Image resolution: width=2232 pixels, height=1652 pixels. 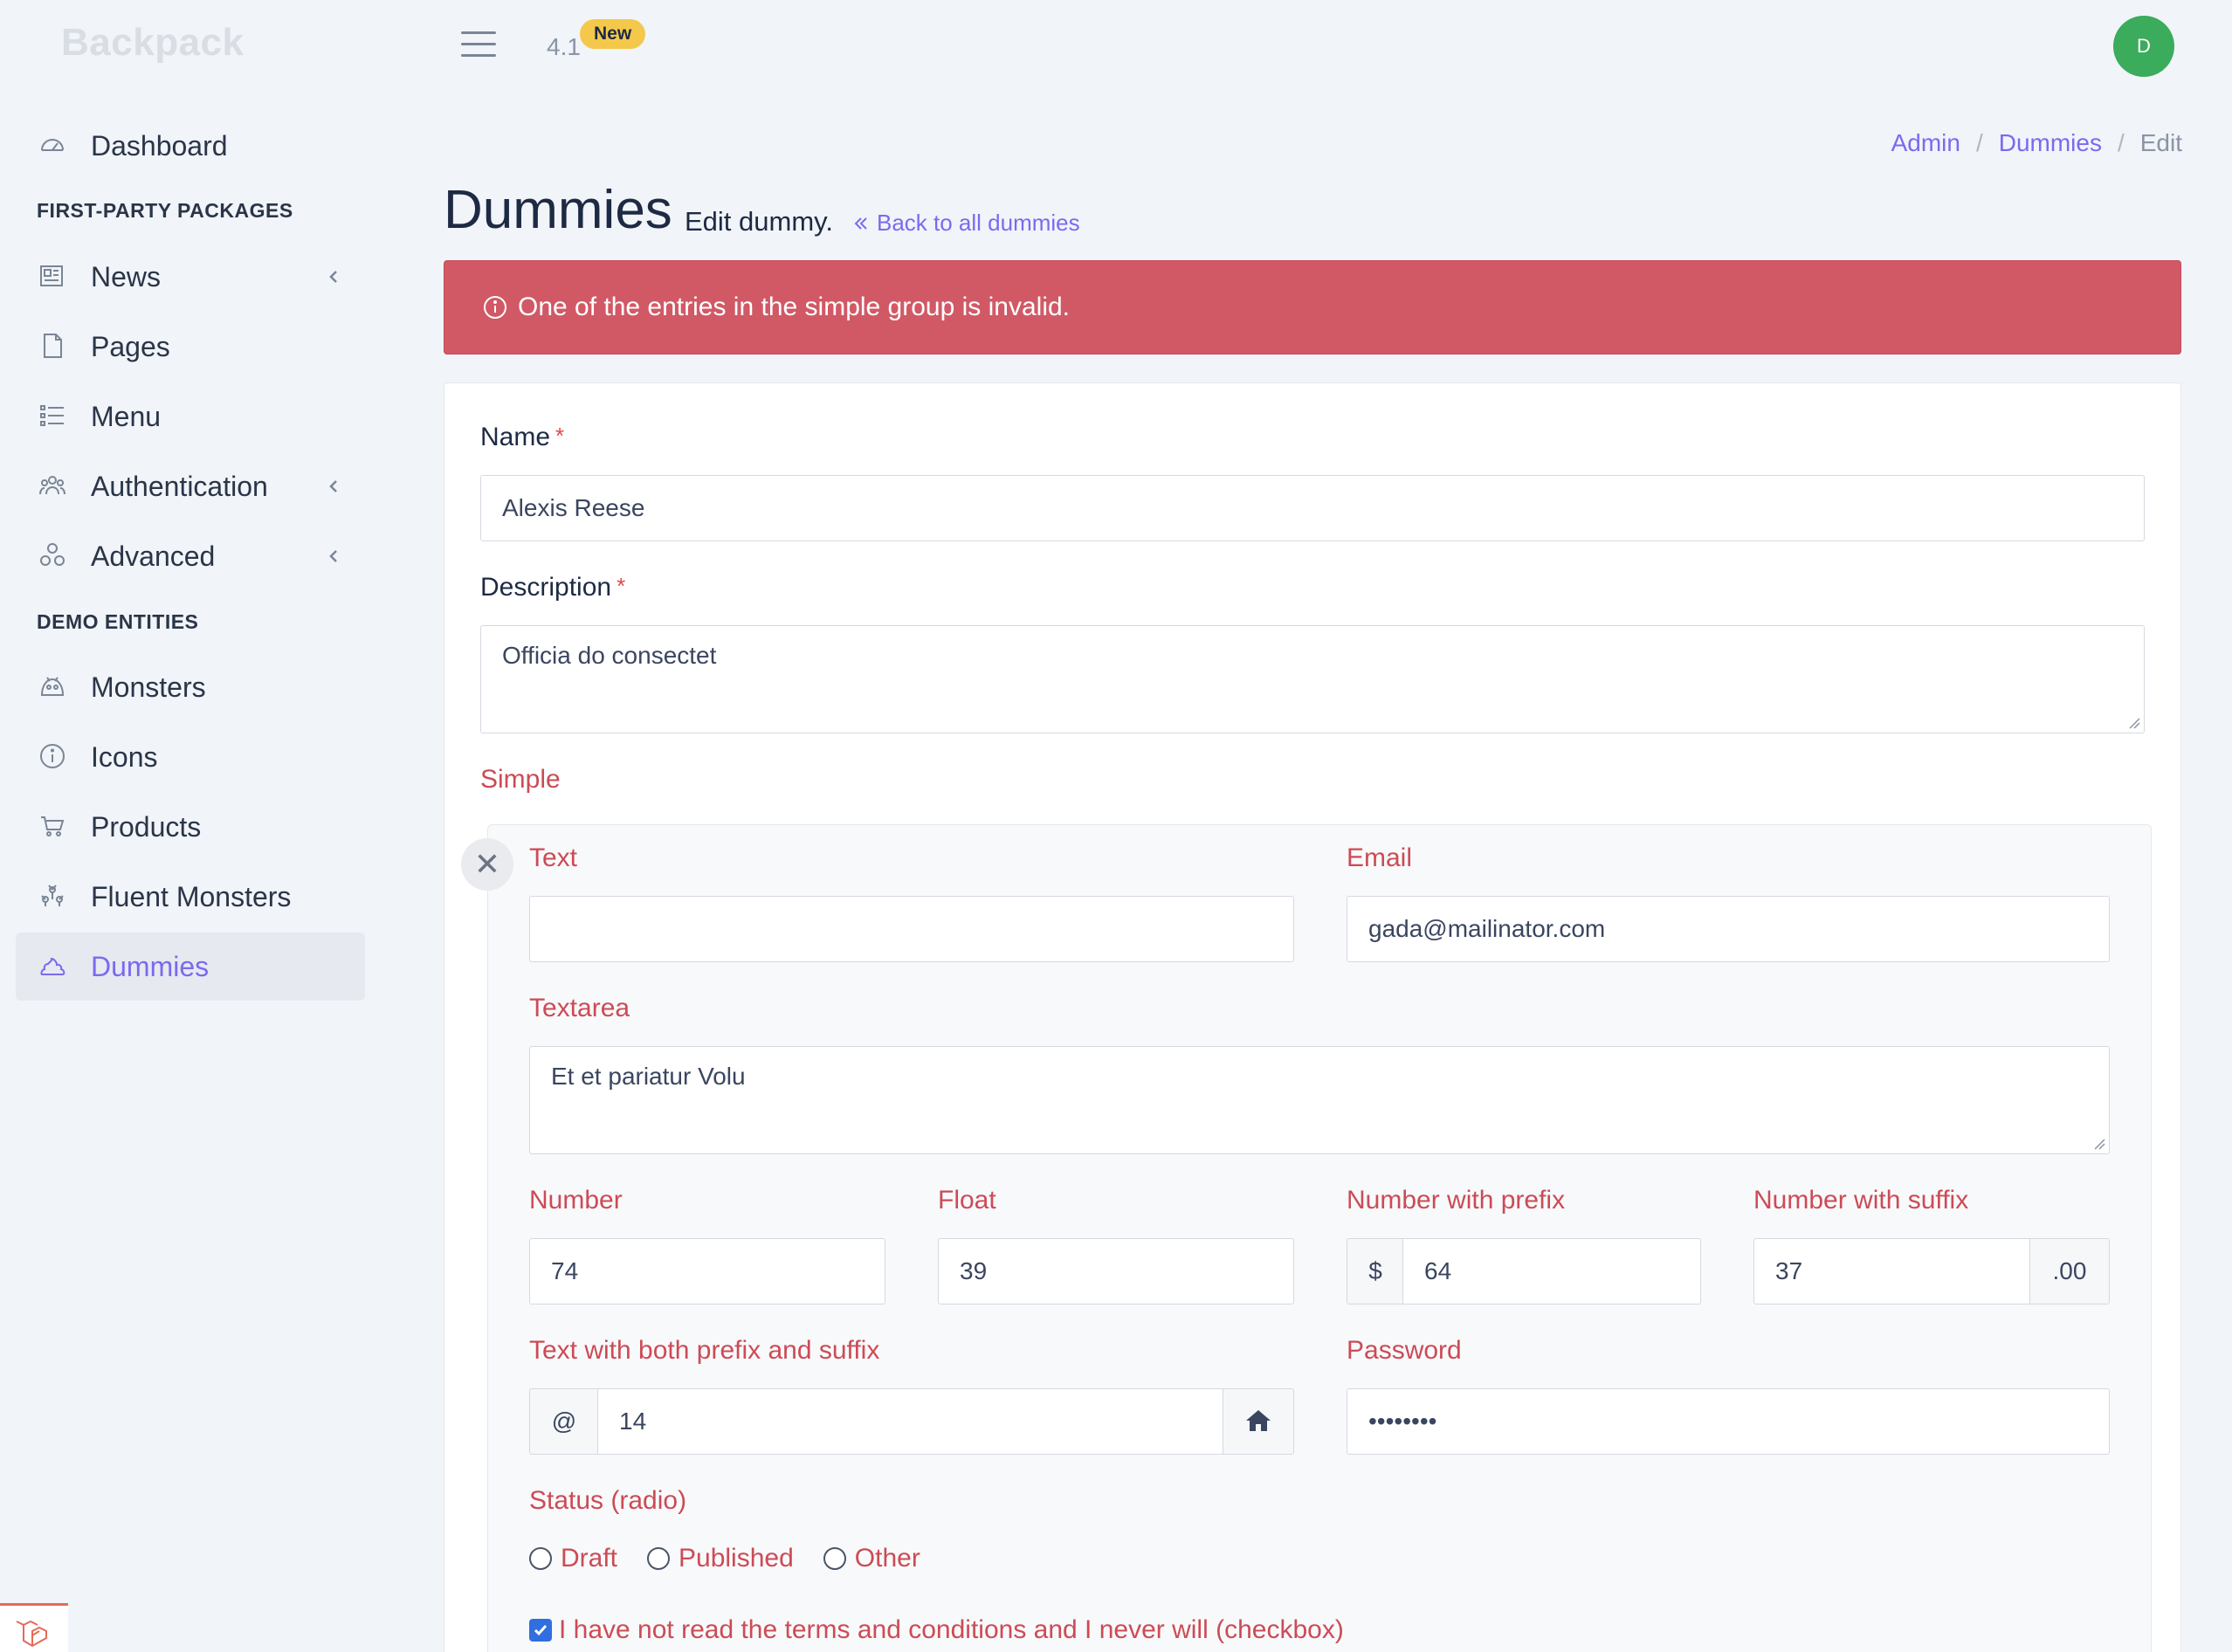 I want to click on new-badge: New, so click(x=613, y=34).